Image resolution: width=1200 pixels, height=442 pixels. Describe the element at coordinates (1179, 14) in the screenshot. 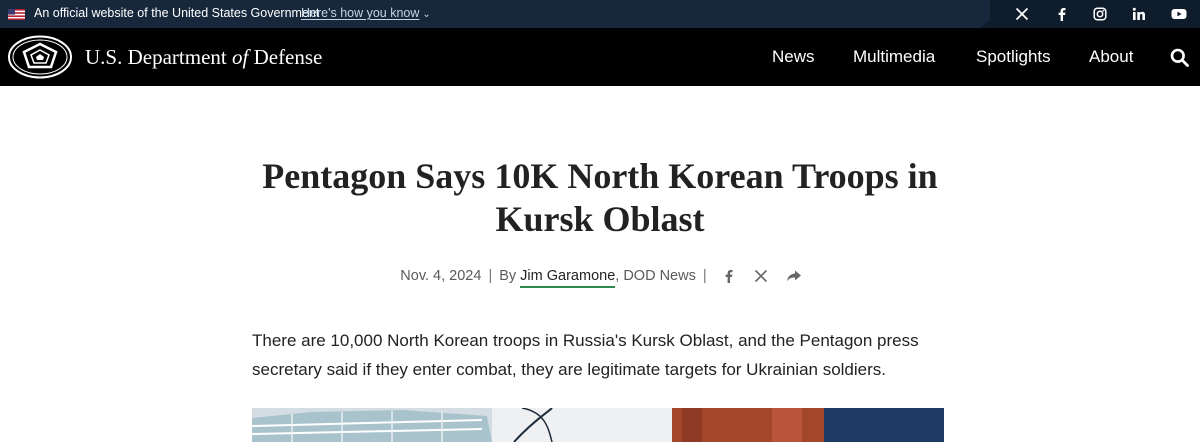

I see `youtube-icon` at that location.